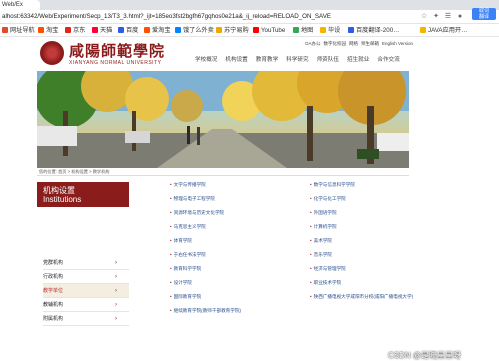 Image resolution: width=499 pixels, height=361 pixels. What do you see at coordinates (388, 59) in the screenshot?
I see `nav-item: 合作交流` at bounding box center [388, 59].